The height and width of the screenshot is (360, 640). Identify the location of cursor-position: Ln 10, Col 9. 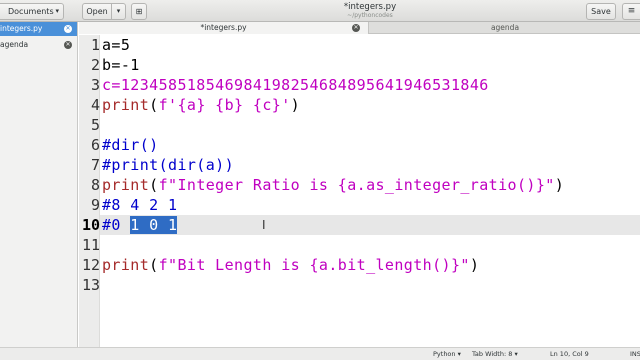
(569, 354).